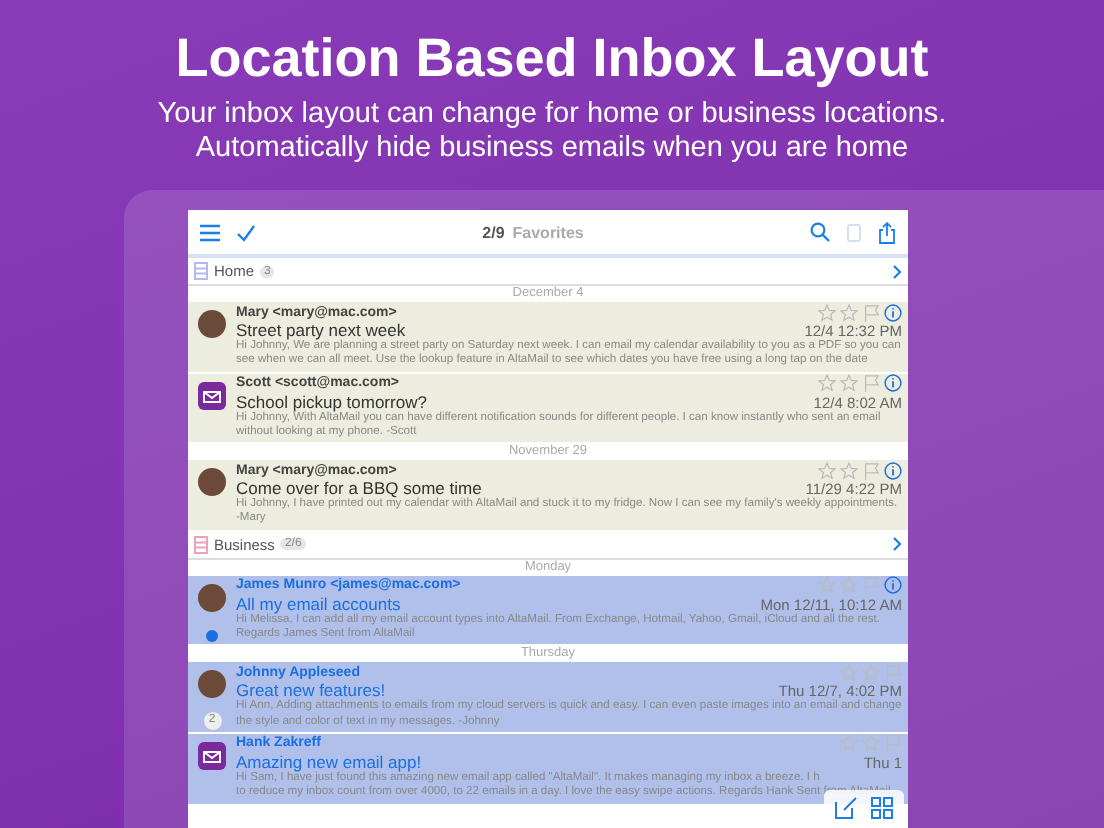 Image resolution: width=1104 pixels, height=828 pixels. I want to click on email-subject: Street party next week, so click(321, 330).